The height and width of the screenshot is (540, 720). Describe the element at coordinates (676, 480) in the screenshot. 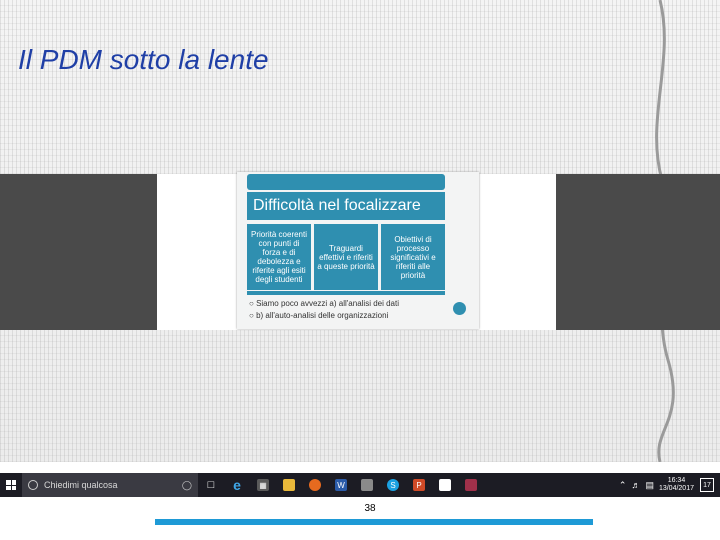

I see `clock-time: 16:34` at that location.